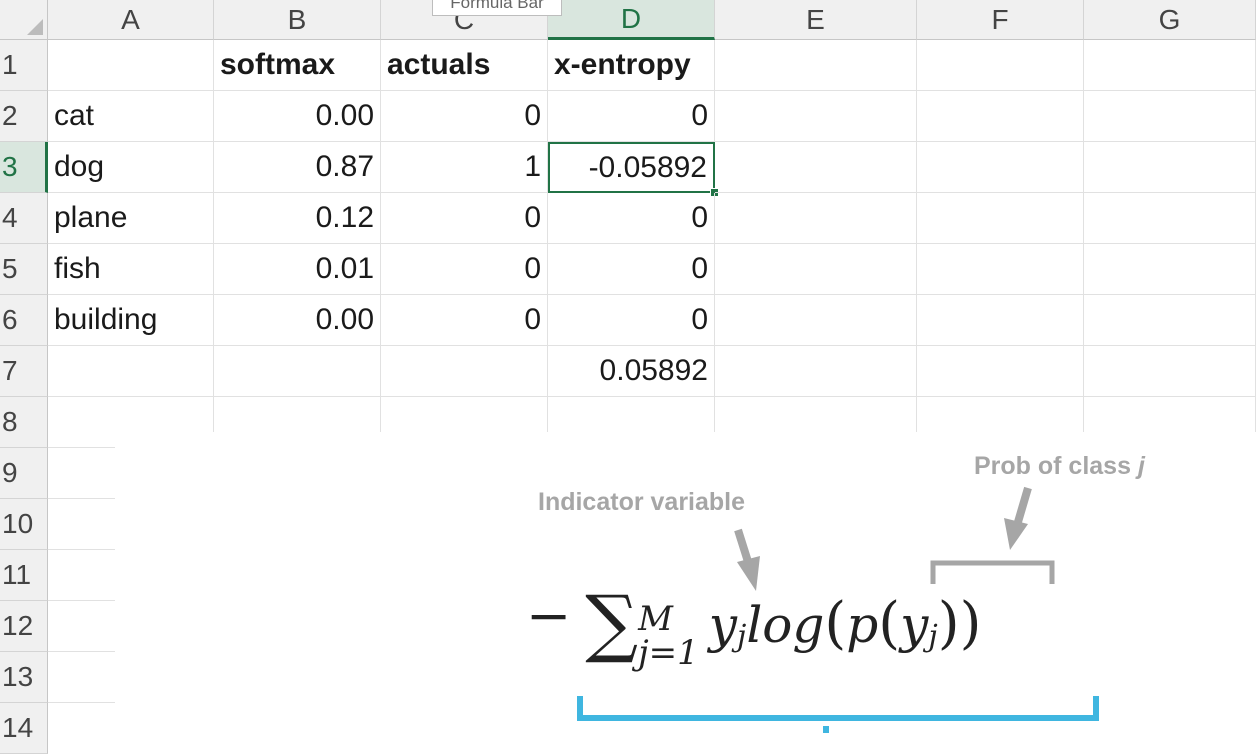  I want to click on formula-blue-bracket, so click(838, 708).